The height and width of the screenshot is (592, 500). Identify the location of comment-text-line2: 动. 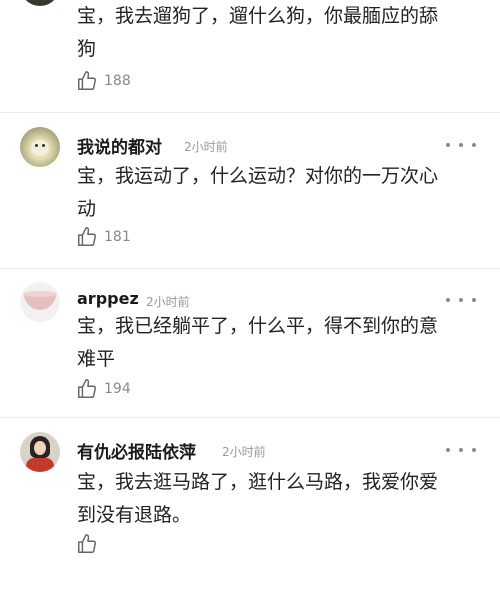
(87, 209).